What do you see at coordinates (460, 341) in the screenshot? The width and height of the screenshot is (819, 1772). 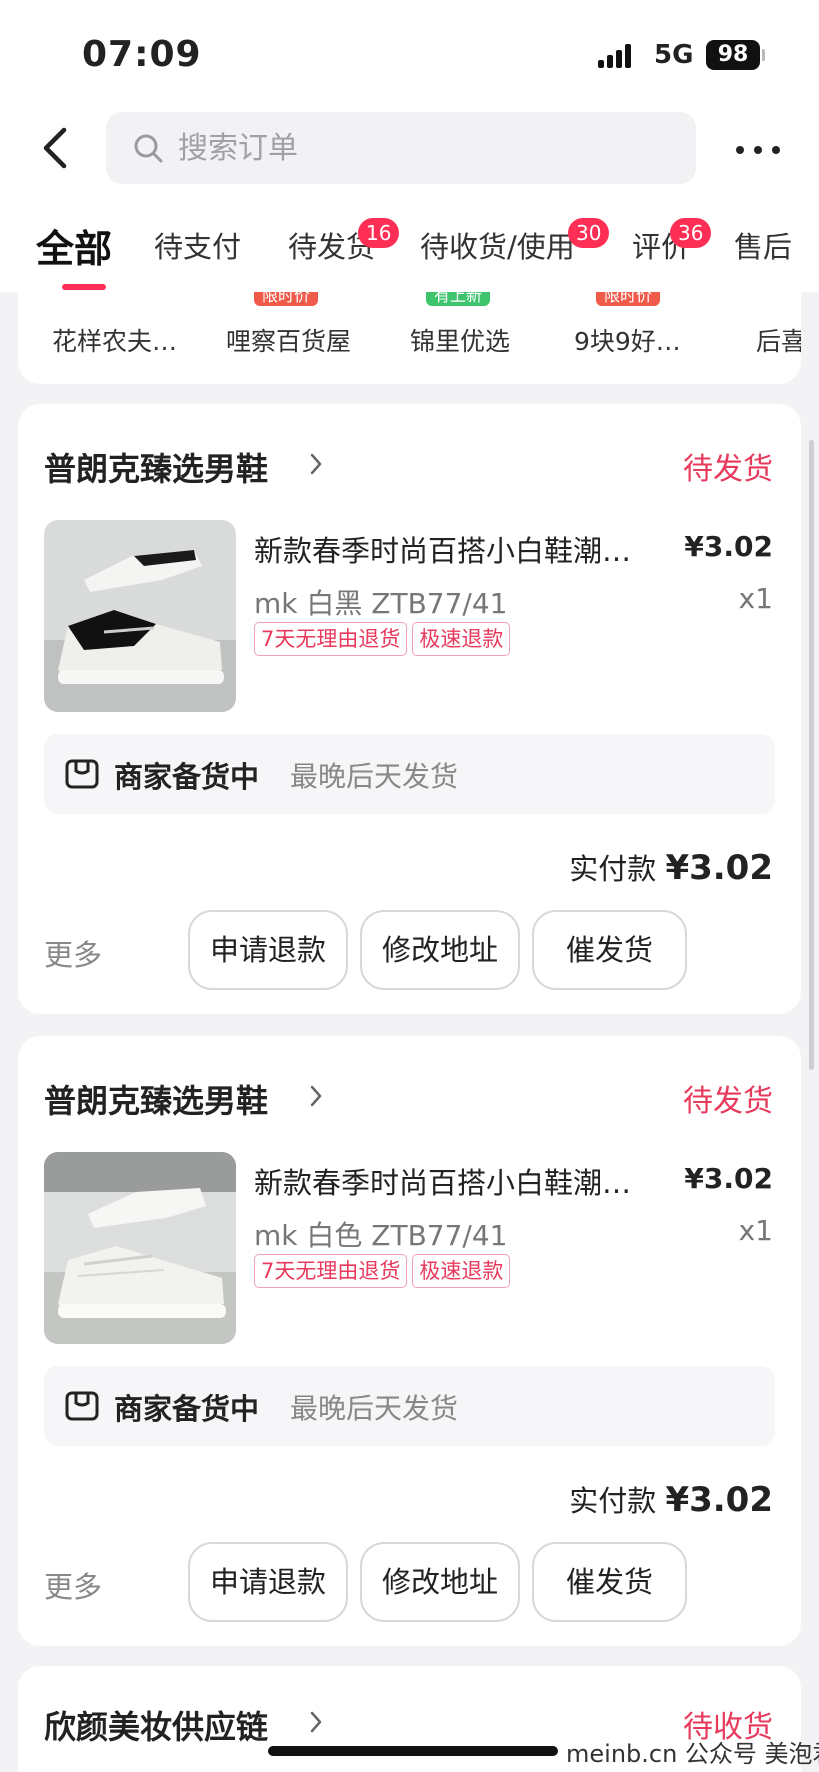 I see `shop-name: 锦里优选` at bounding box center [460, 341].